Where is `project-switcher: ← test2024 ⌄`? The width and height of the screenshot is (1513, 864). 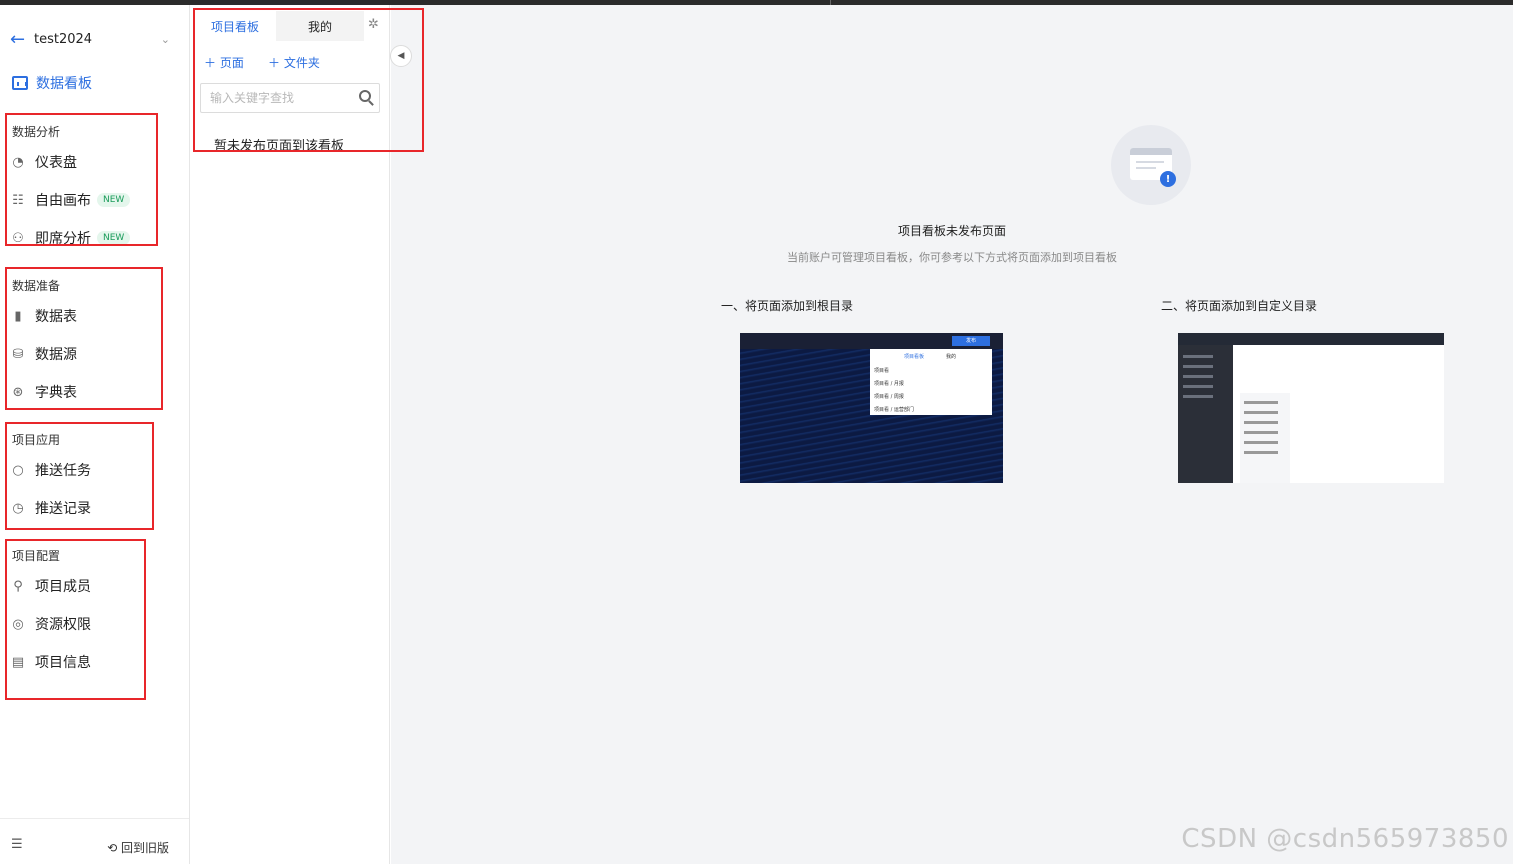
project-switcher: ← test2024 ⌄ is located at coordinates (90, 39).